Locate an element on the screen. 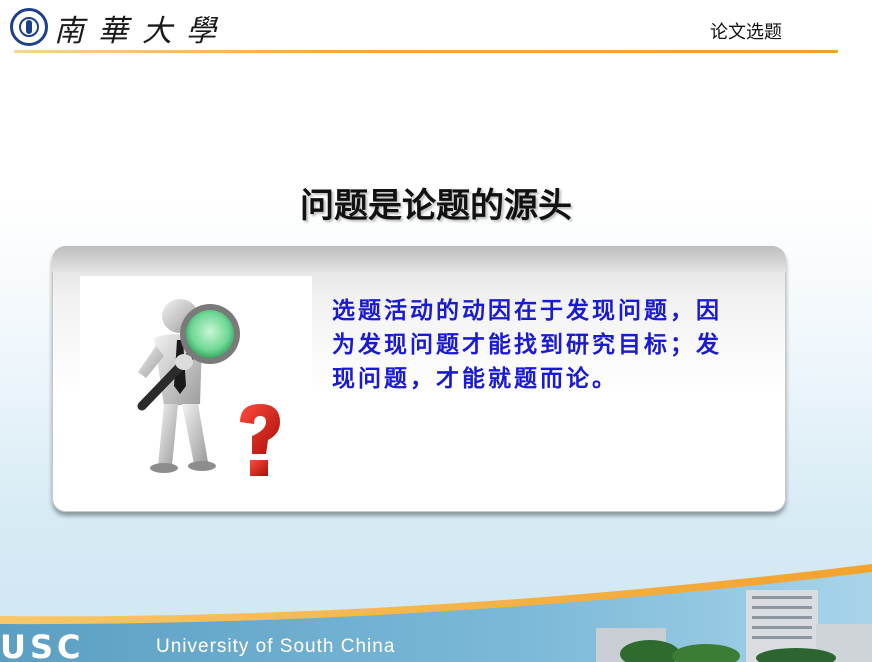 Image resolution: width=872 pixels, height=662 pixels. slide-title: 问题是论题的源头 is located at coordinates (436, 206).